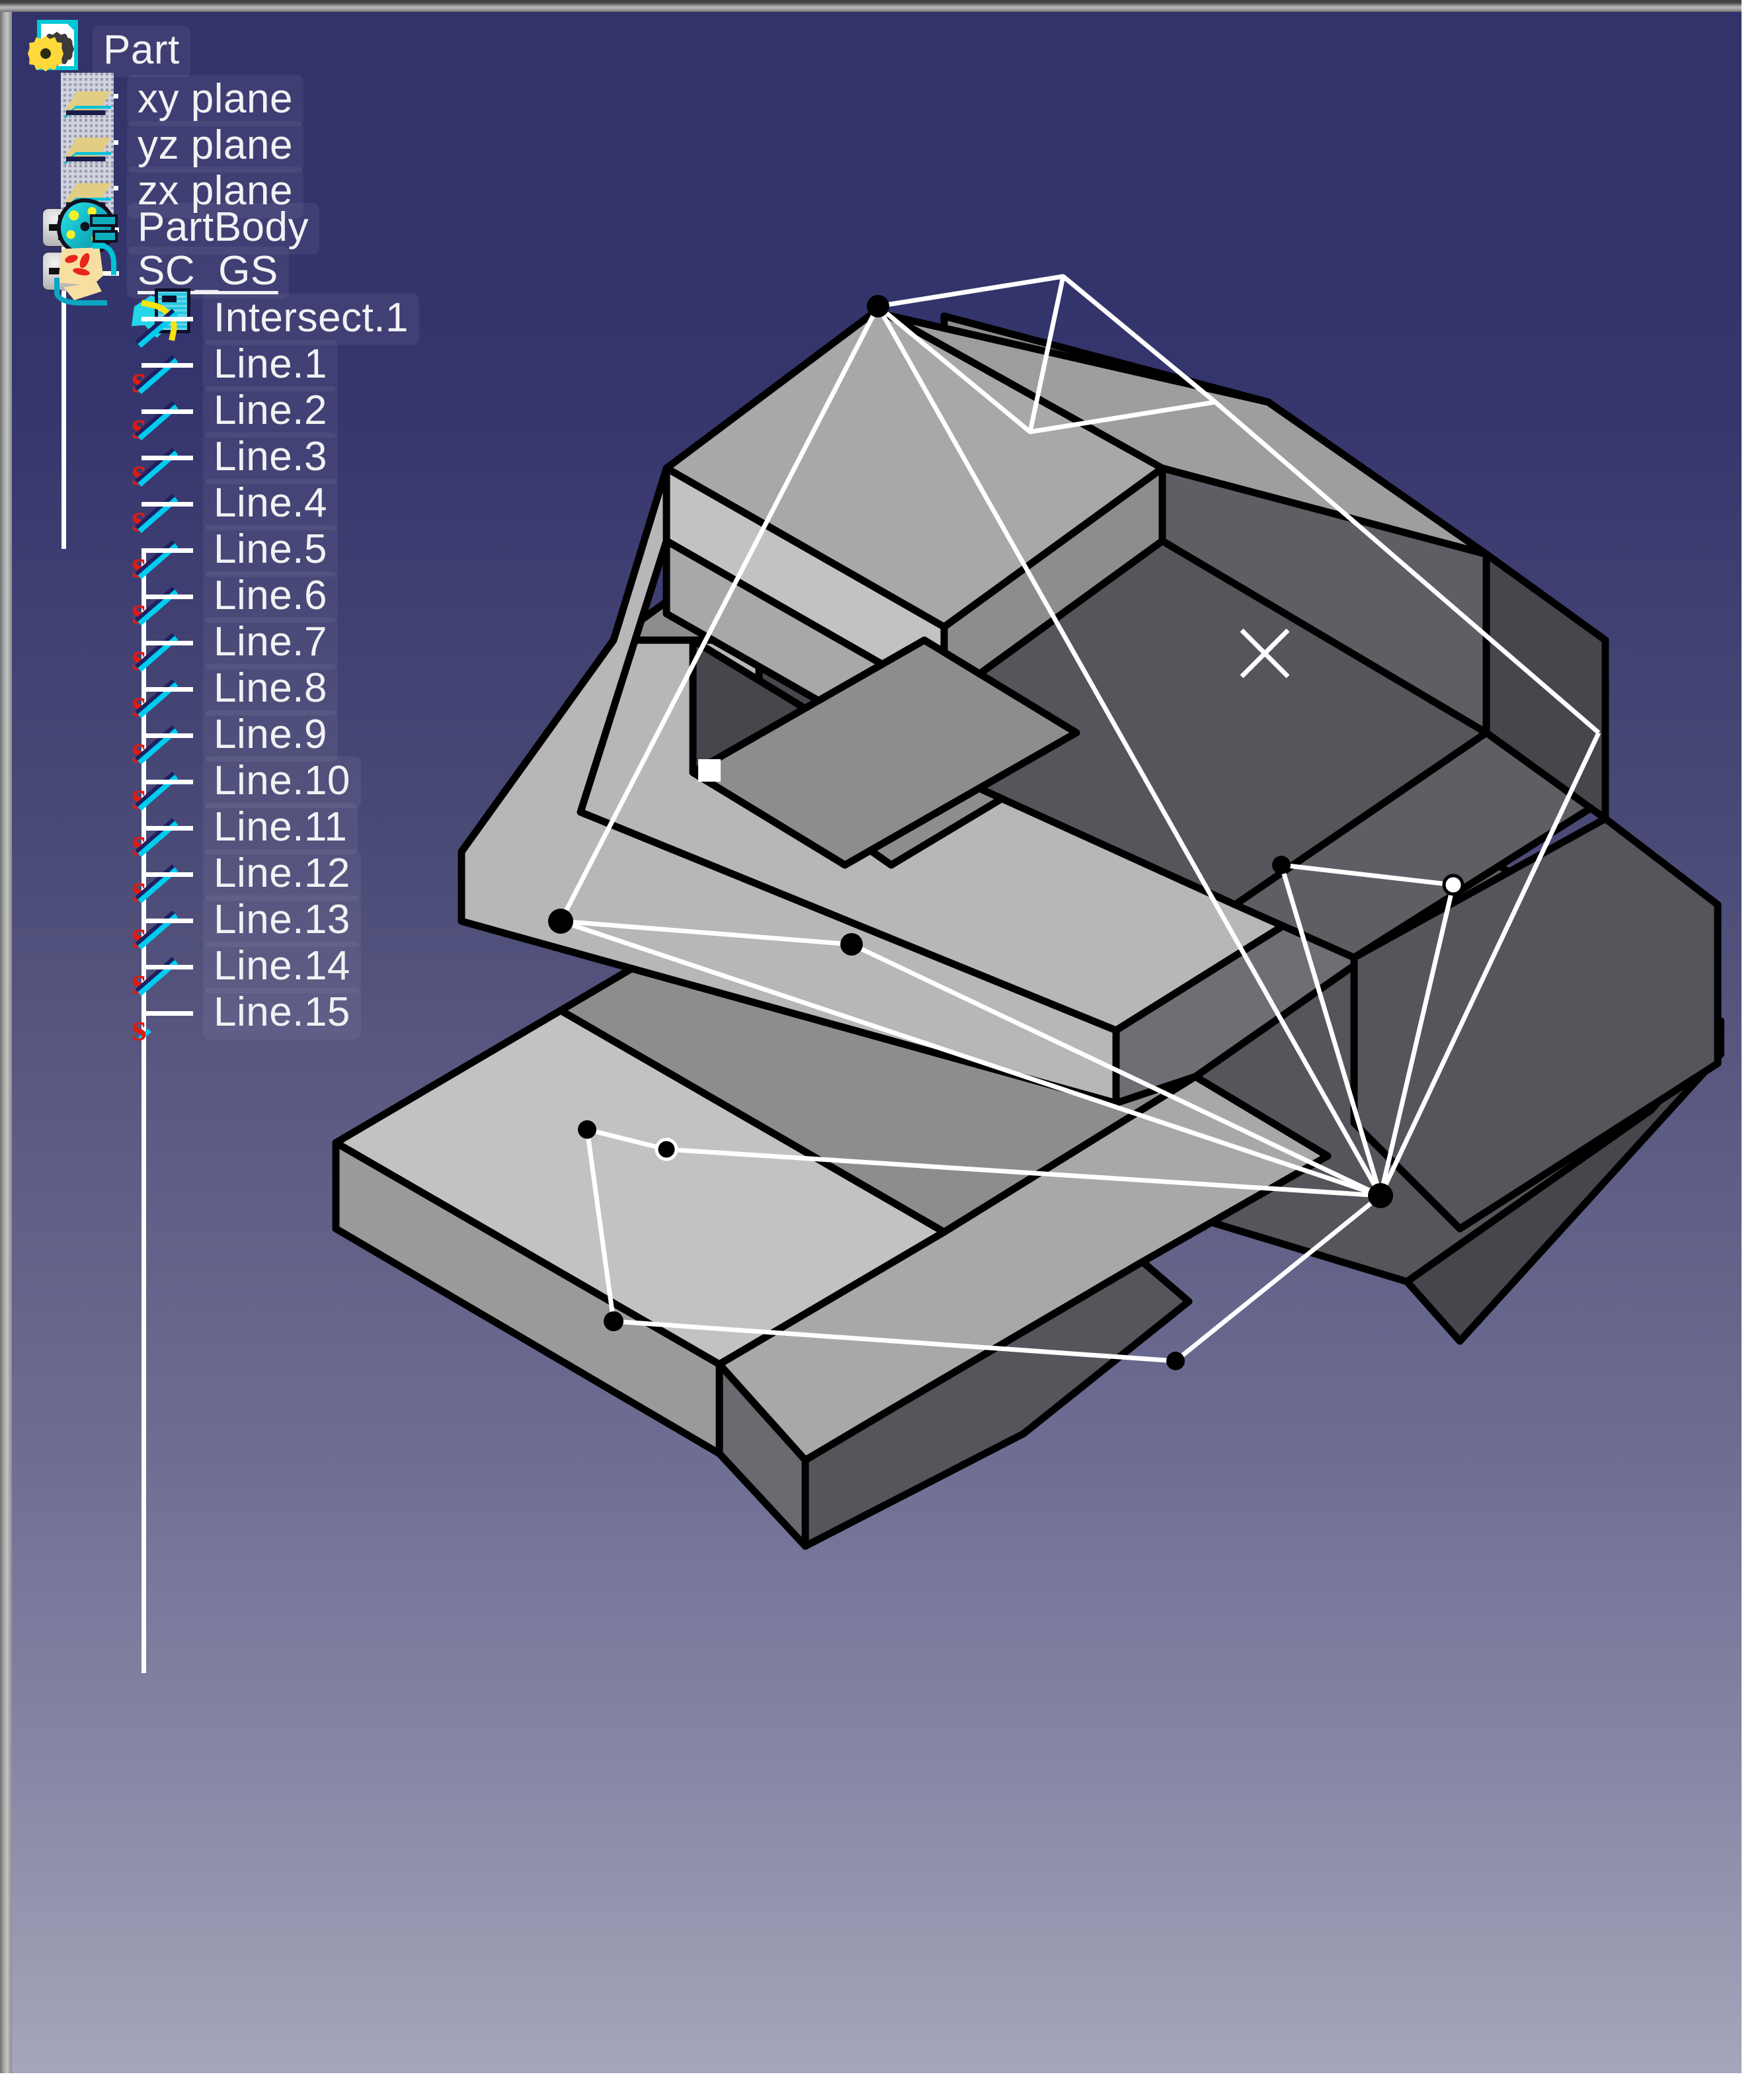 The image size is (1764, 2097). Describe the element at coordinates (282, 1014) in the screenshot. I see `tree-node-label: Line.15` at that location.